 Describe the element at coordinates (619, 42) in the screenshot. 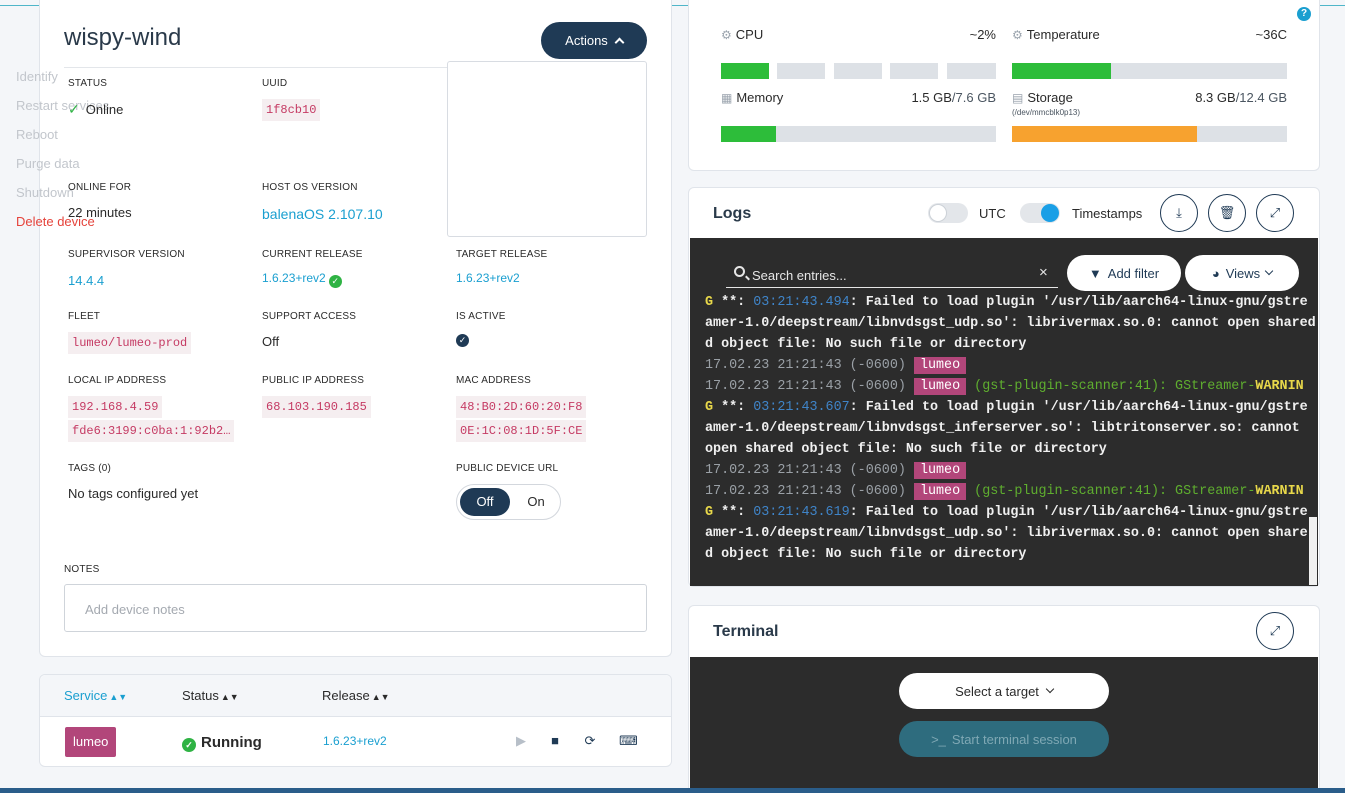

I see `chevron-up-icon` at that location.